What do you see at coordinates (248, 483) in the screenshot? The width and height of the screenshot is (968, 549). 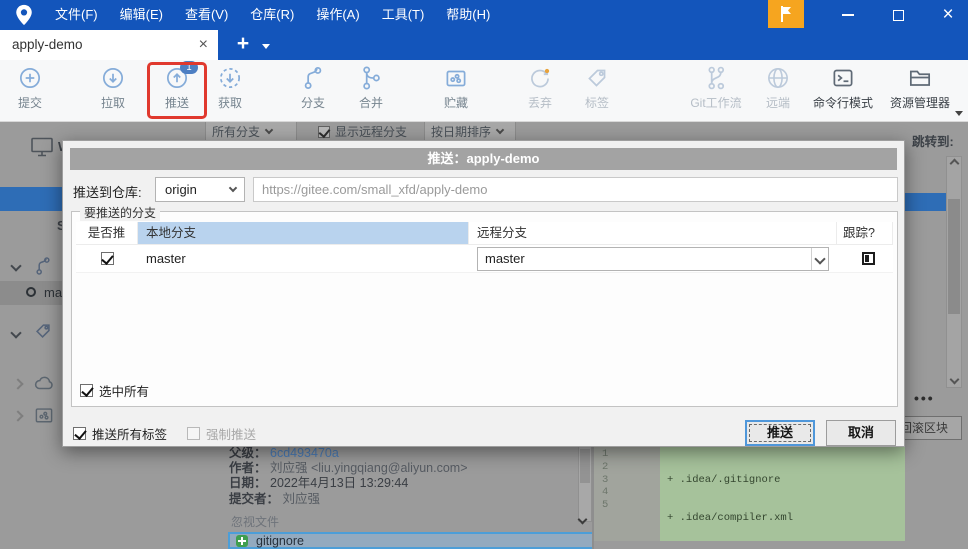 I see `date-label: 日期：` at bounding box center [248, 483].